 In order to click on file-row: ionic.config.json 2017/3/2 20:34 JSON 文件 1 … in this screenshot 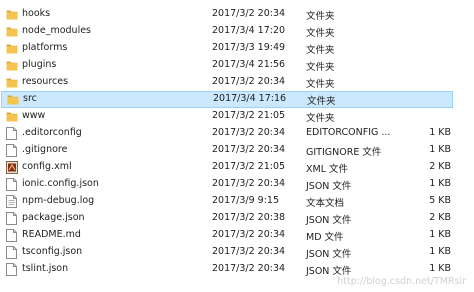, I will do `click(237, 184)`.